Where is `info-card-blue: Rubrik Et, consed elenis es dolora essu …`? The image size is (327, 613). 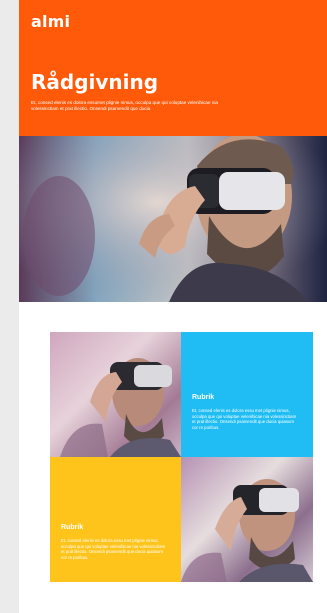 info-card-blue: Rubrik Et, consed elenis es dolora essu … is located at coordinates (247, 394).